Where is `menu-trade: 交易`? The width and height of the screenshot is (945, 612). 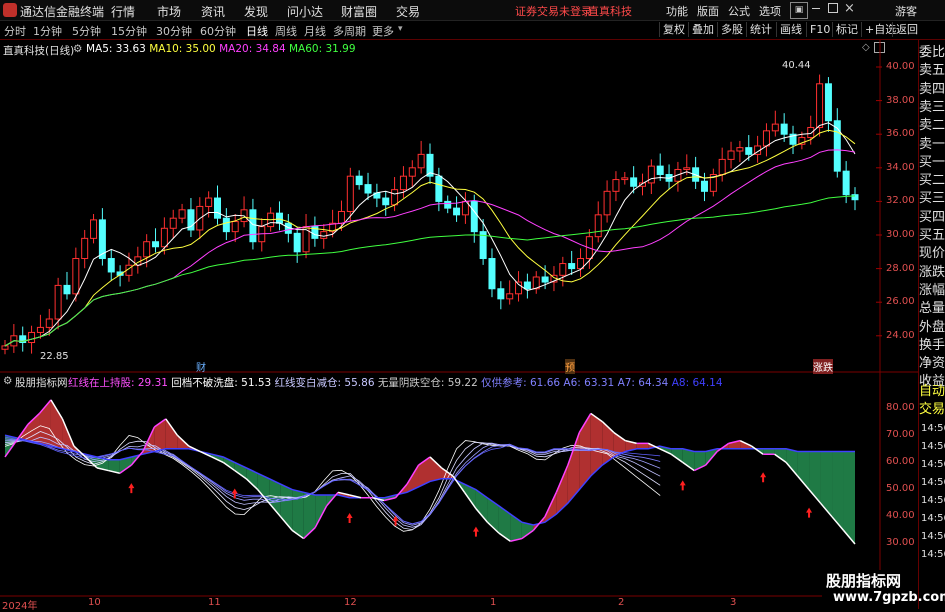
menu-trade: 交易 is located at coordinates (408, 11).